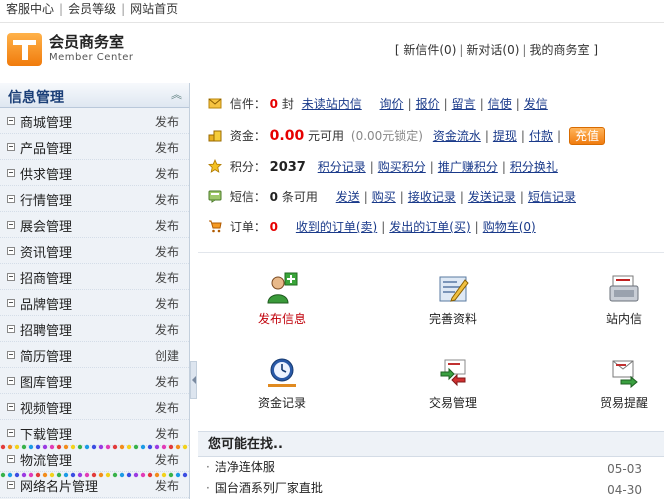 The width and height of the screenshot is (664, 499). Describe the element at coordinates (402, 167) in the screenshot. I see `buy-points-link: 购买积分` at that location.